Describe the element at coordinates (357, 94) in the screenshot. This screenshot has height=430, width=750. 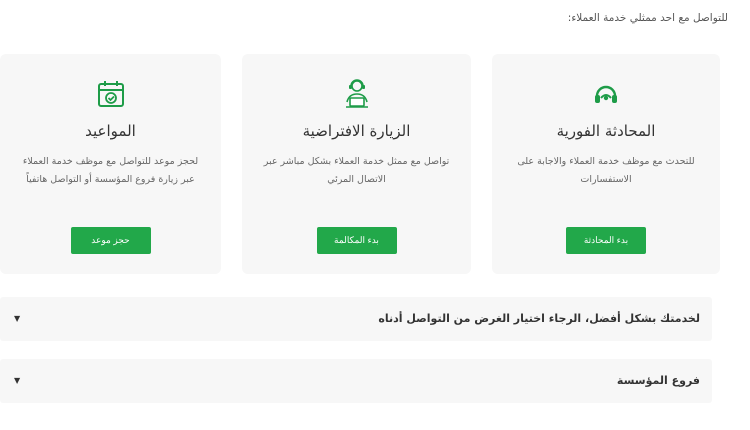
I see `agent-icon` at that location.